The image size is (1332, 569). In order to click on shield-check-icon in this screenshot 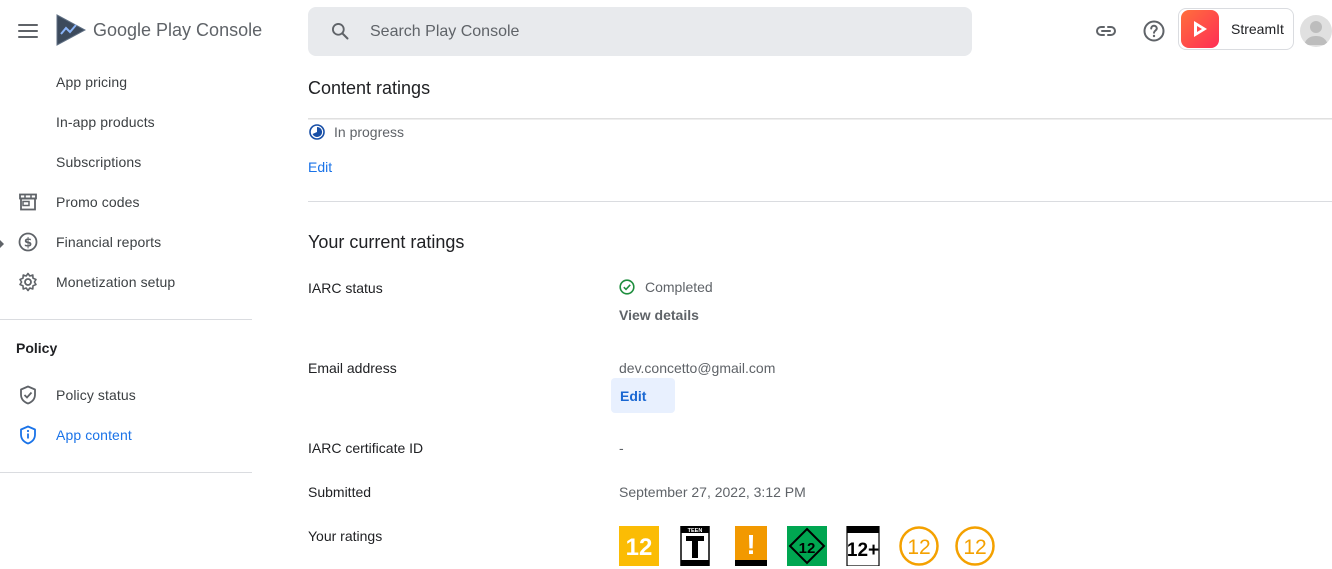, I will do `click(28, 395)`.